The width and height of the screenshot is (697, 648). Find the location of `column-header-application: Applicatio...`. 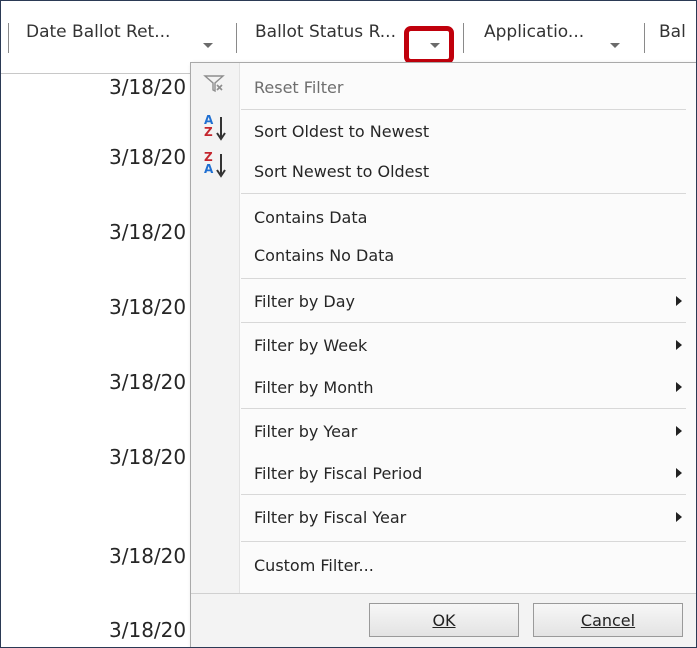

column-header-application: Applicatio... is located at coordinates (534, 32).